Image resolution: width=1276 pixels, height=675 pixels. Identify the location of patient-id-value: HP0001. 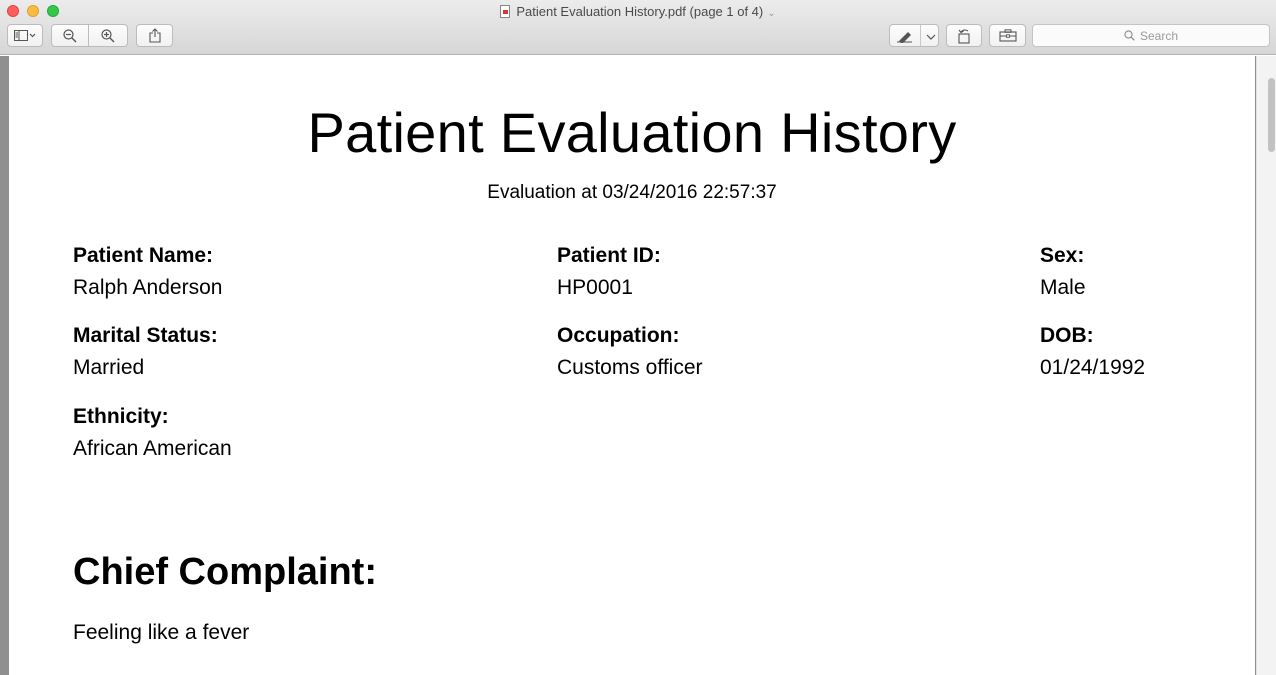
(595, 287).